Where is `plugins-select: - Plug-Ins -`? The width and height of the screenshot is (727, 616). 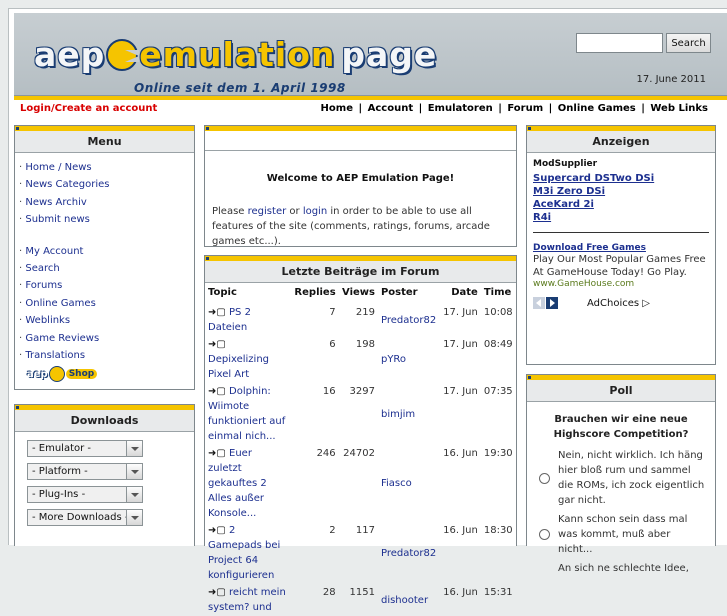
plugins-select: - Plug-Ins - is located at coordinates (85, 494).